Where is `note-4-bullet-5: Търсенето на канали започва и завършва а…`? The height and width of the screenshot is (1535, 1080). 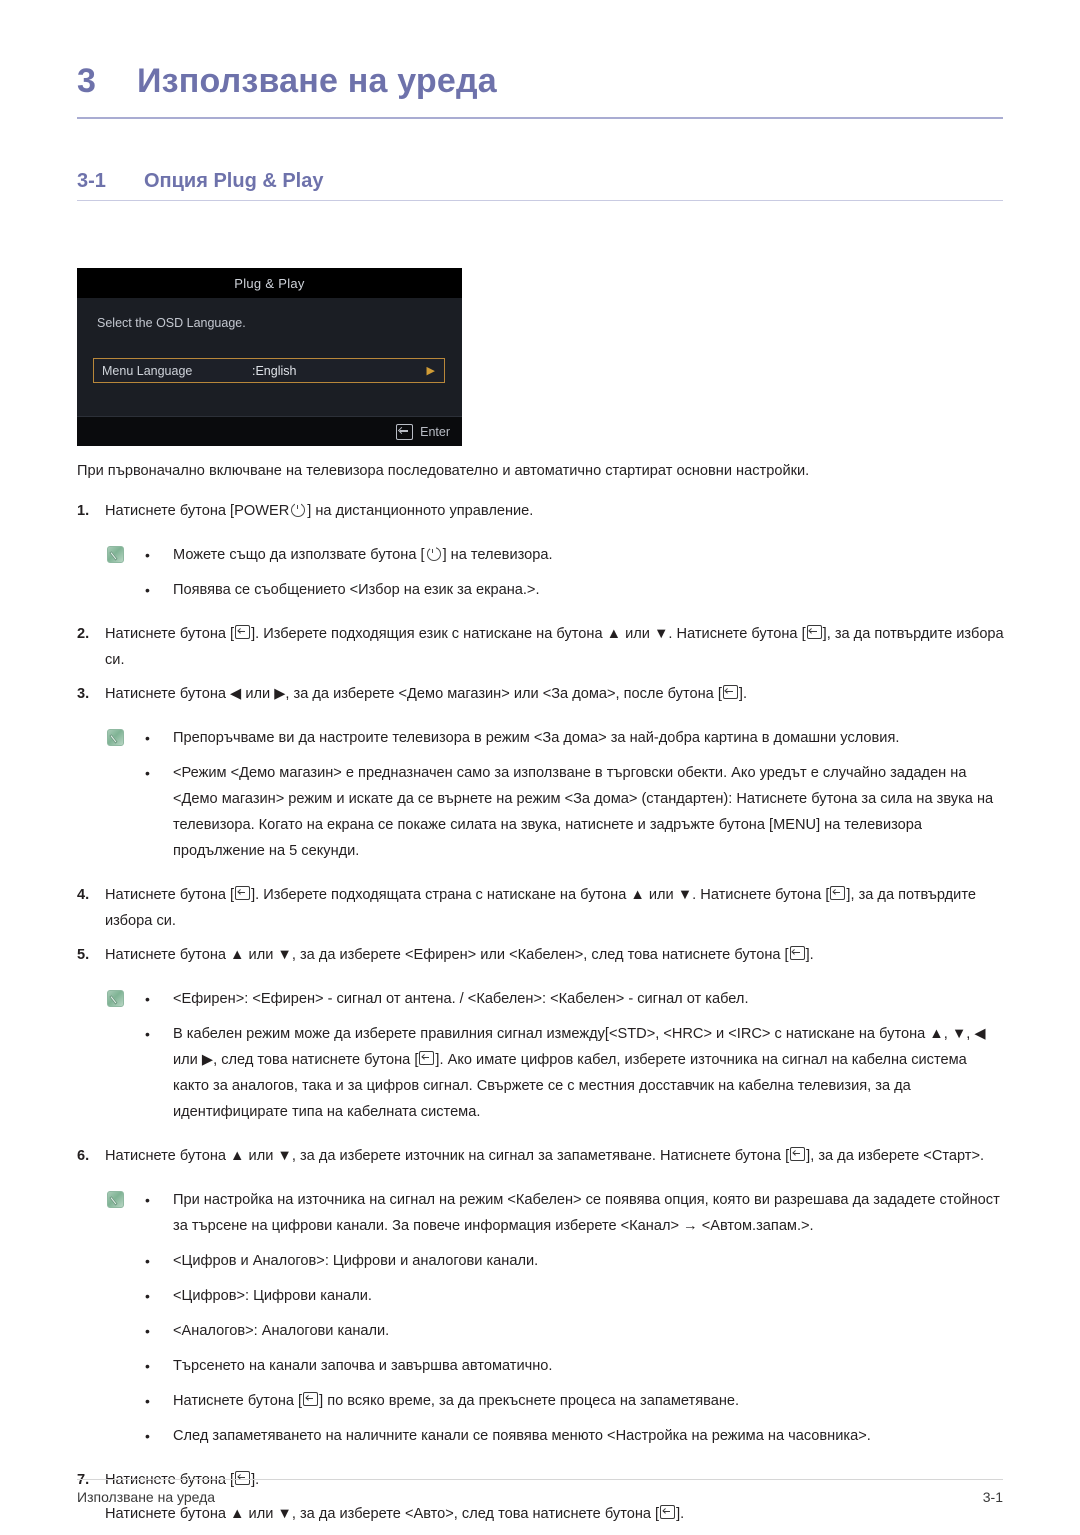
note-4-bullet-5: Търсенето на канали започва и завършва а… is located at coordinates (363, 1366).